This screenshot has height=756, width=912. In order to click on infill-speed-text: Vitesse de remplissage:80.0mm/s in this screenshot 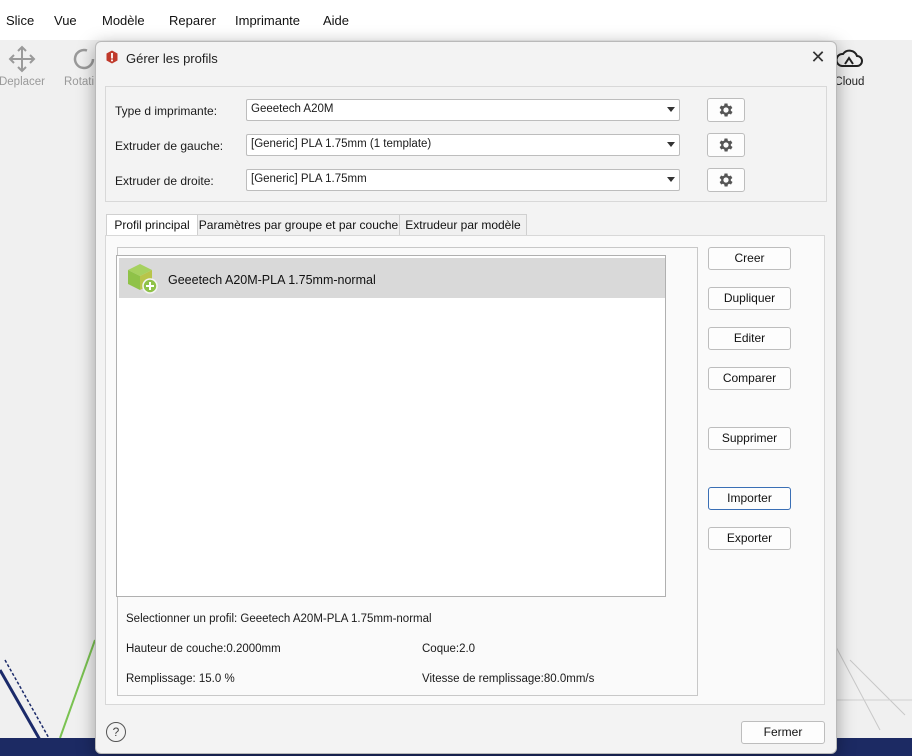, I will do `click(508, 679)`.